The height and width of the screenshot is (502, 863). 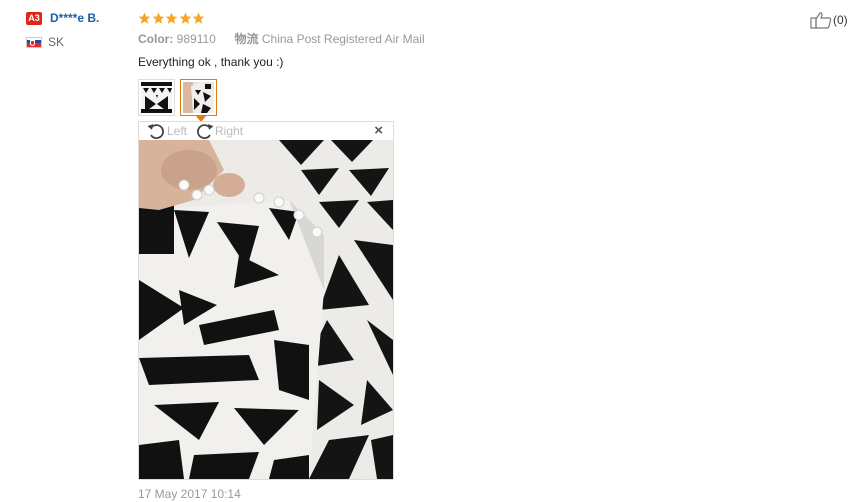 I want to click on shipping-label: 物流, so click(x=246, y=39).